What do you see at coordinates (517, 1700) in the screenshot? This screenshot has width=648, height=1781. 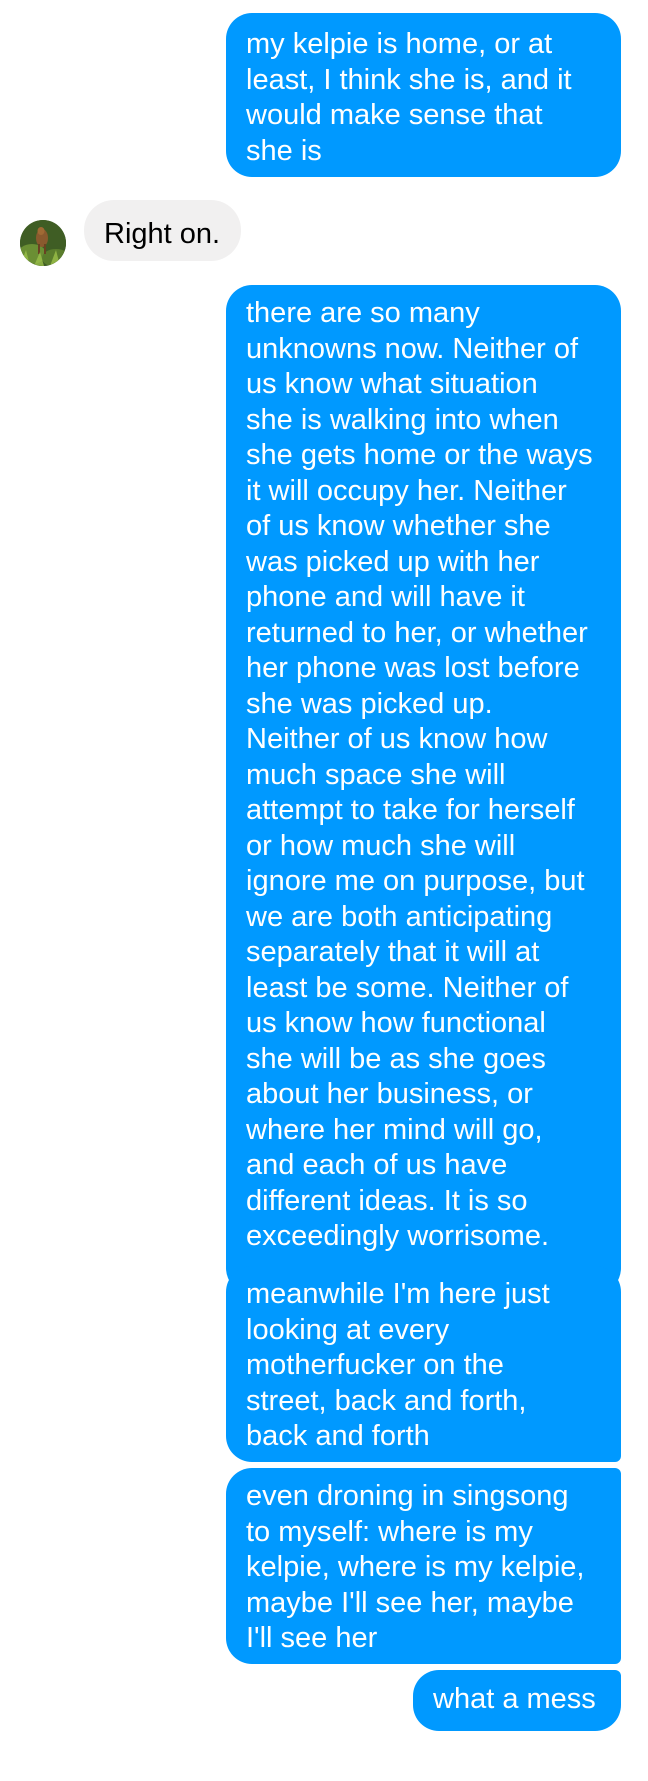 I see `outgoing-message: what a mess` at bounding box center [517, 1700].